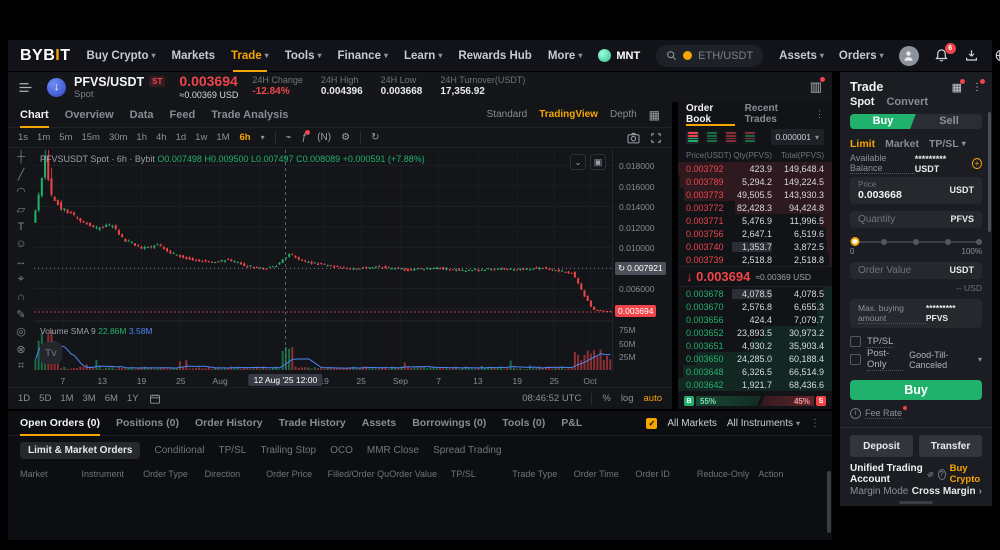 Image resolution: width=1000 pixels, height=550 pixels. What do you see at coordinates (755, 207) in the screenshot?
I see `ask-row: 0.003772 82,428.3 94,424.8` at bounding box center [755, 207].